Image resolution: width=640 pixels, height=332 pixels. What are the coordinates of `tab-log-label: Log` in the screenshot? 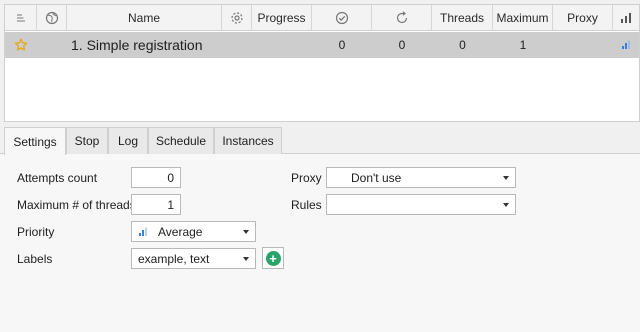 It's located at (128, 141).